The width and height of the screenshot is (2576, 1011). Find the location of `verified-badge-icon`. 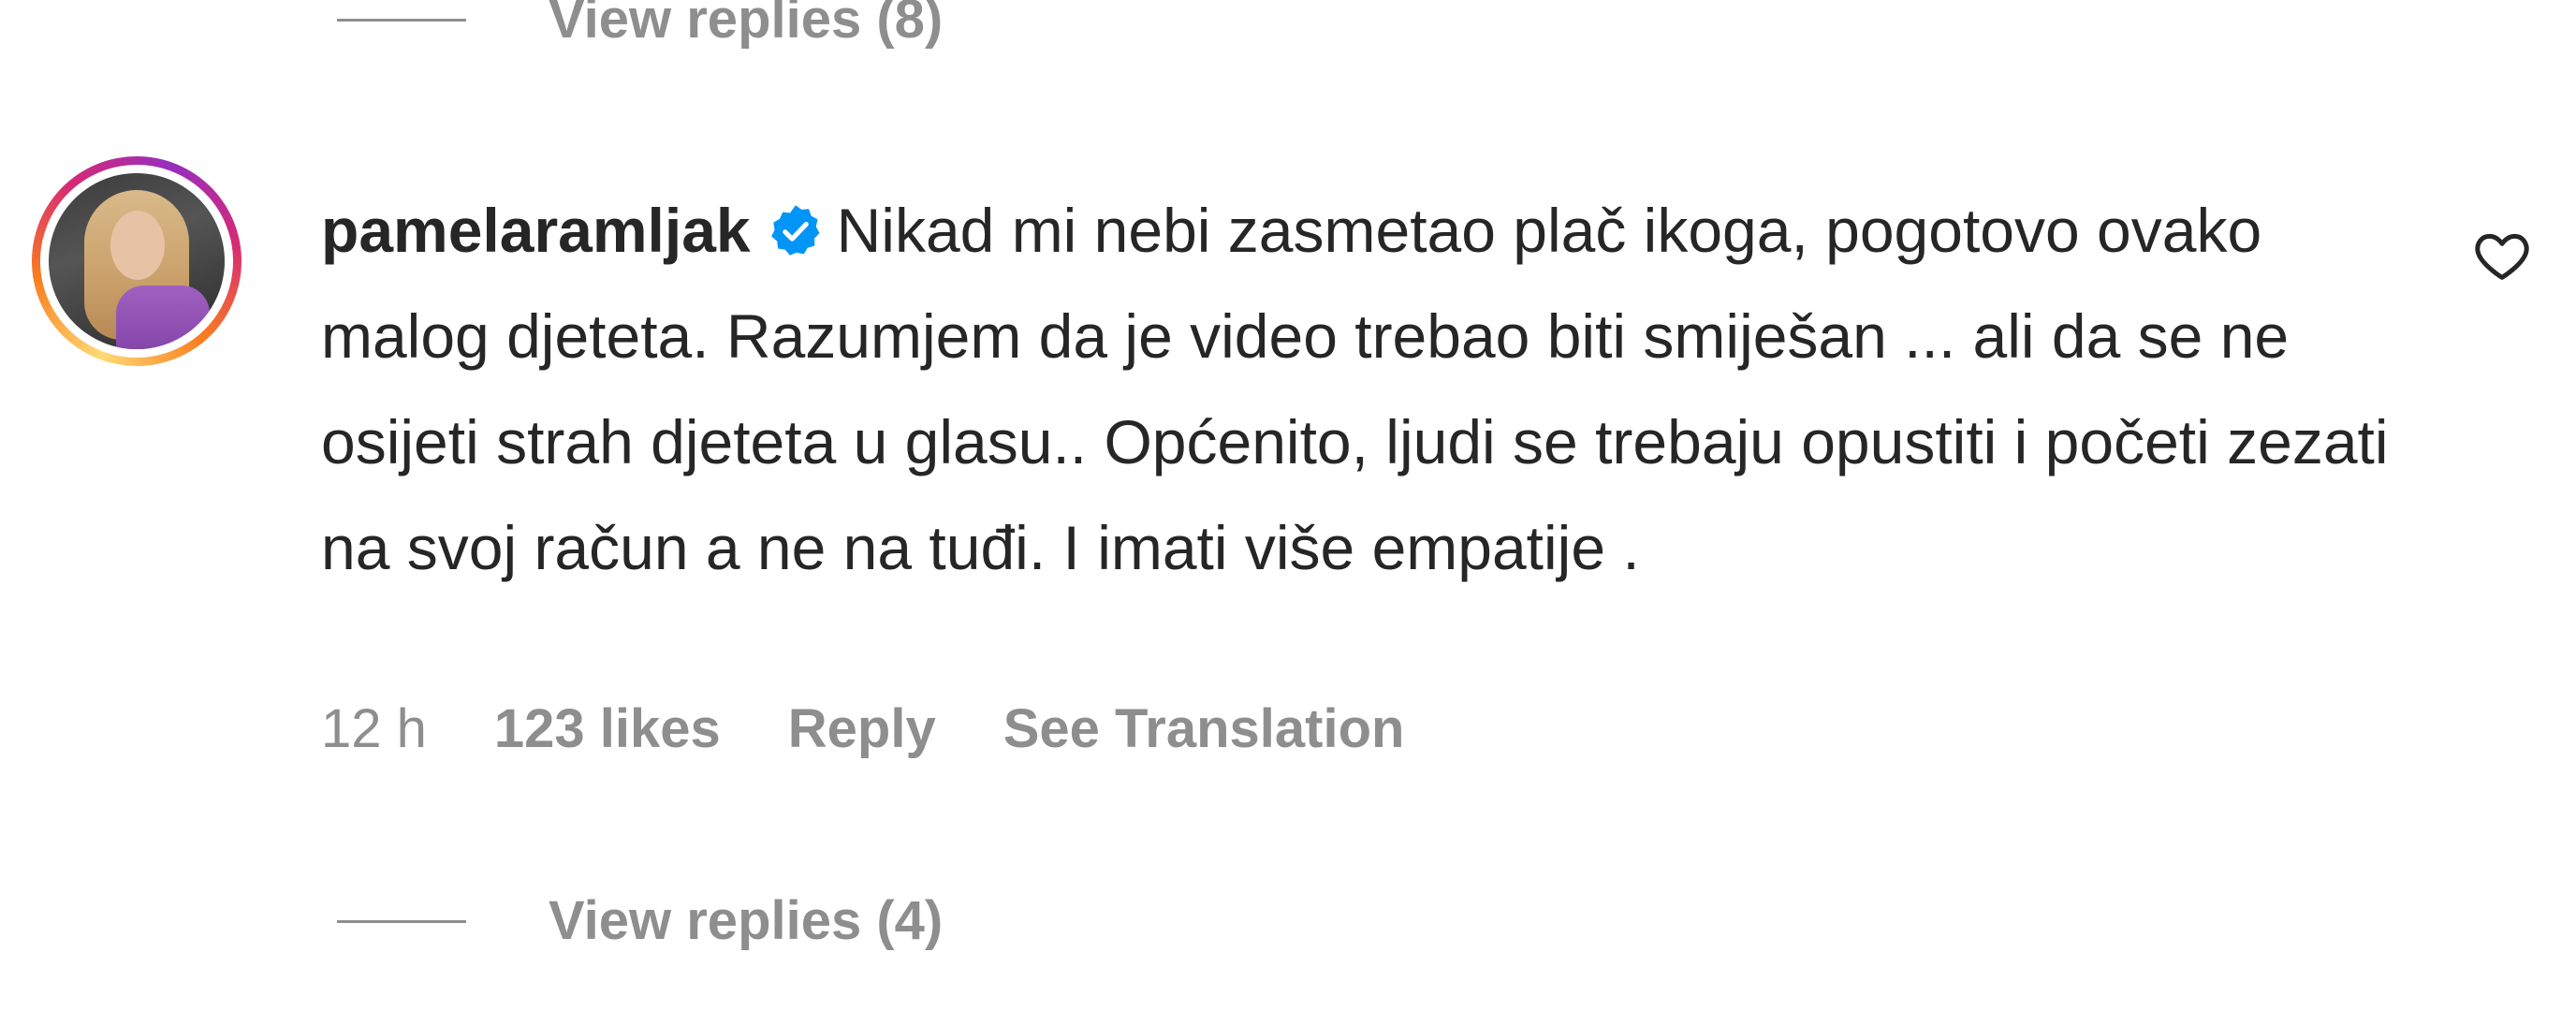

verified-badge-icon is located at coordinates (795, 230).